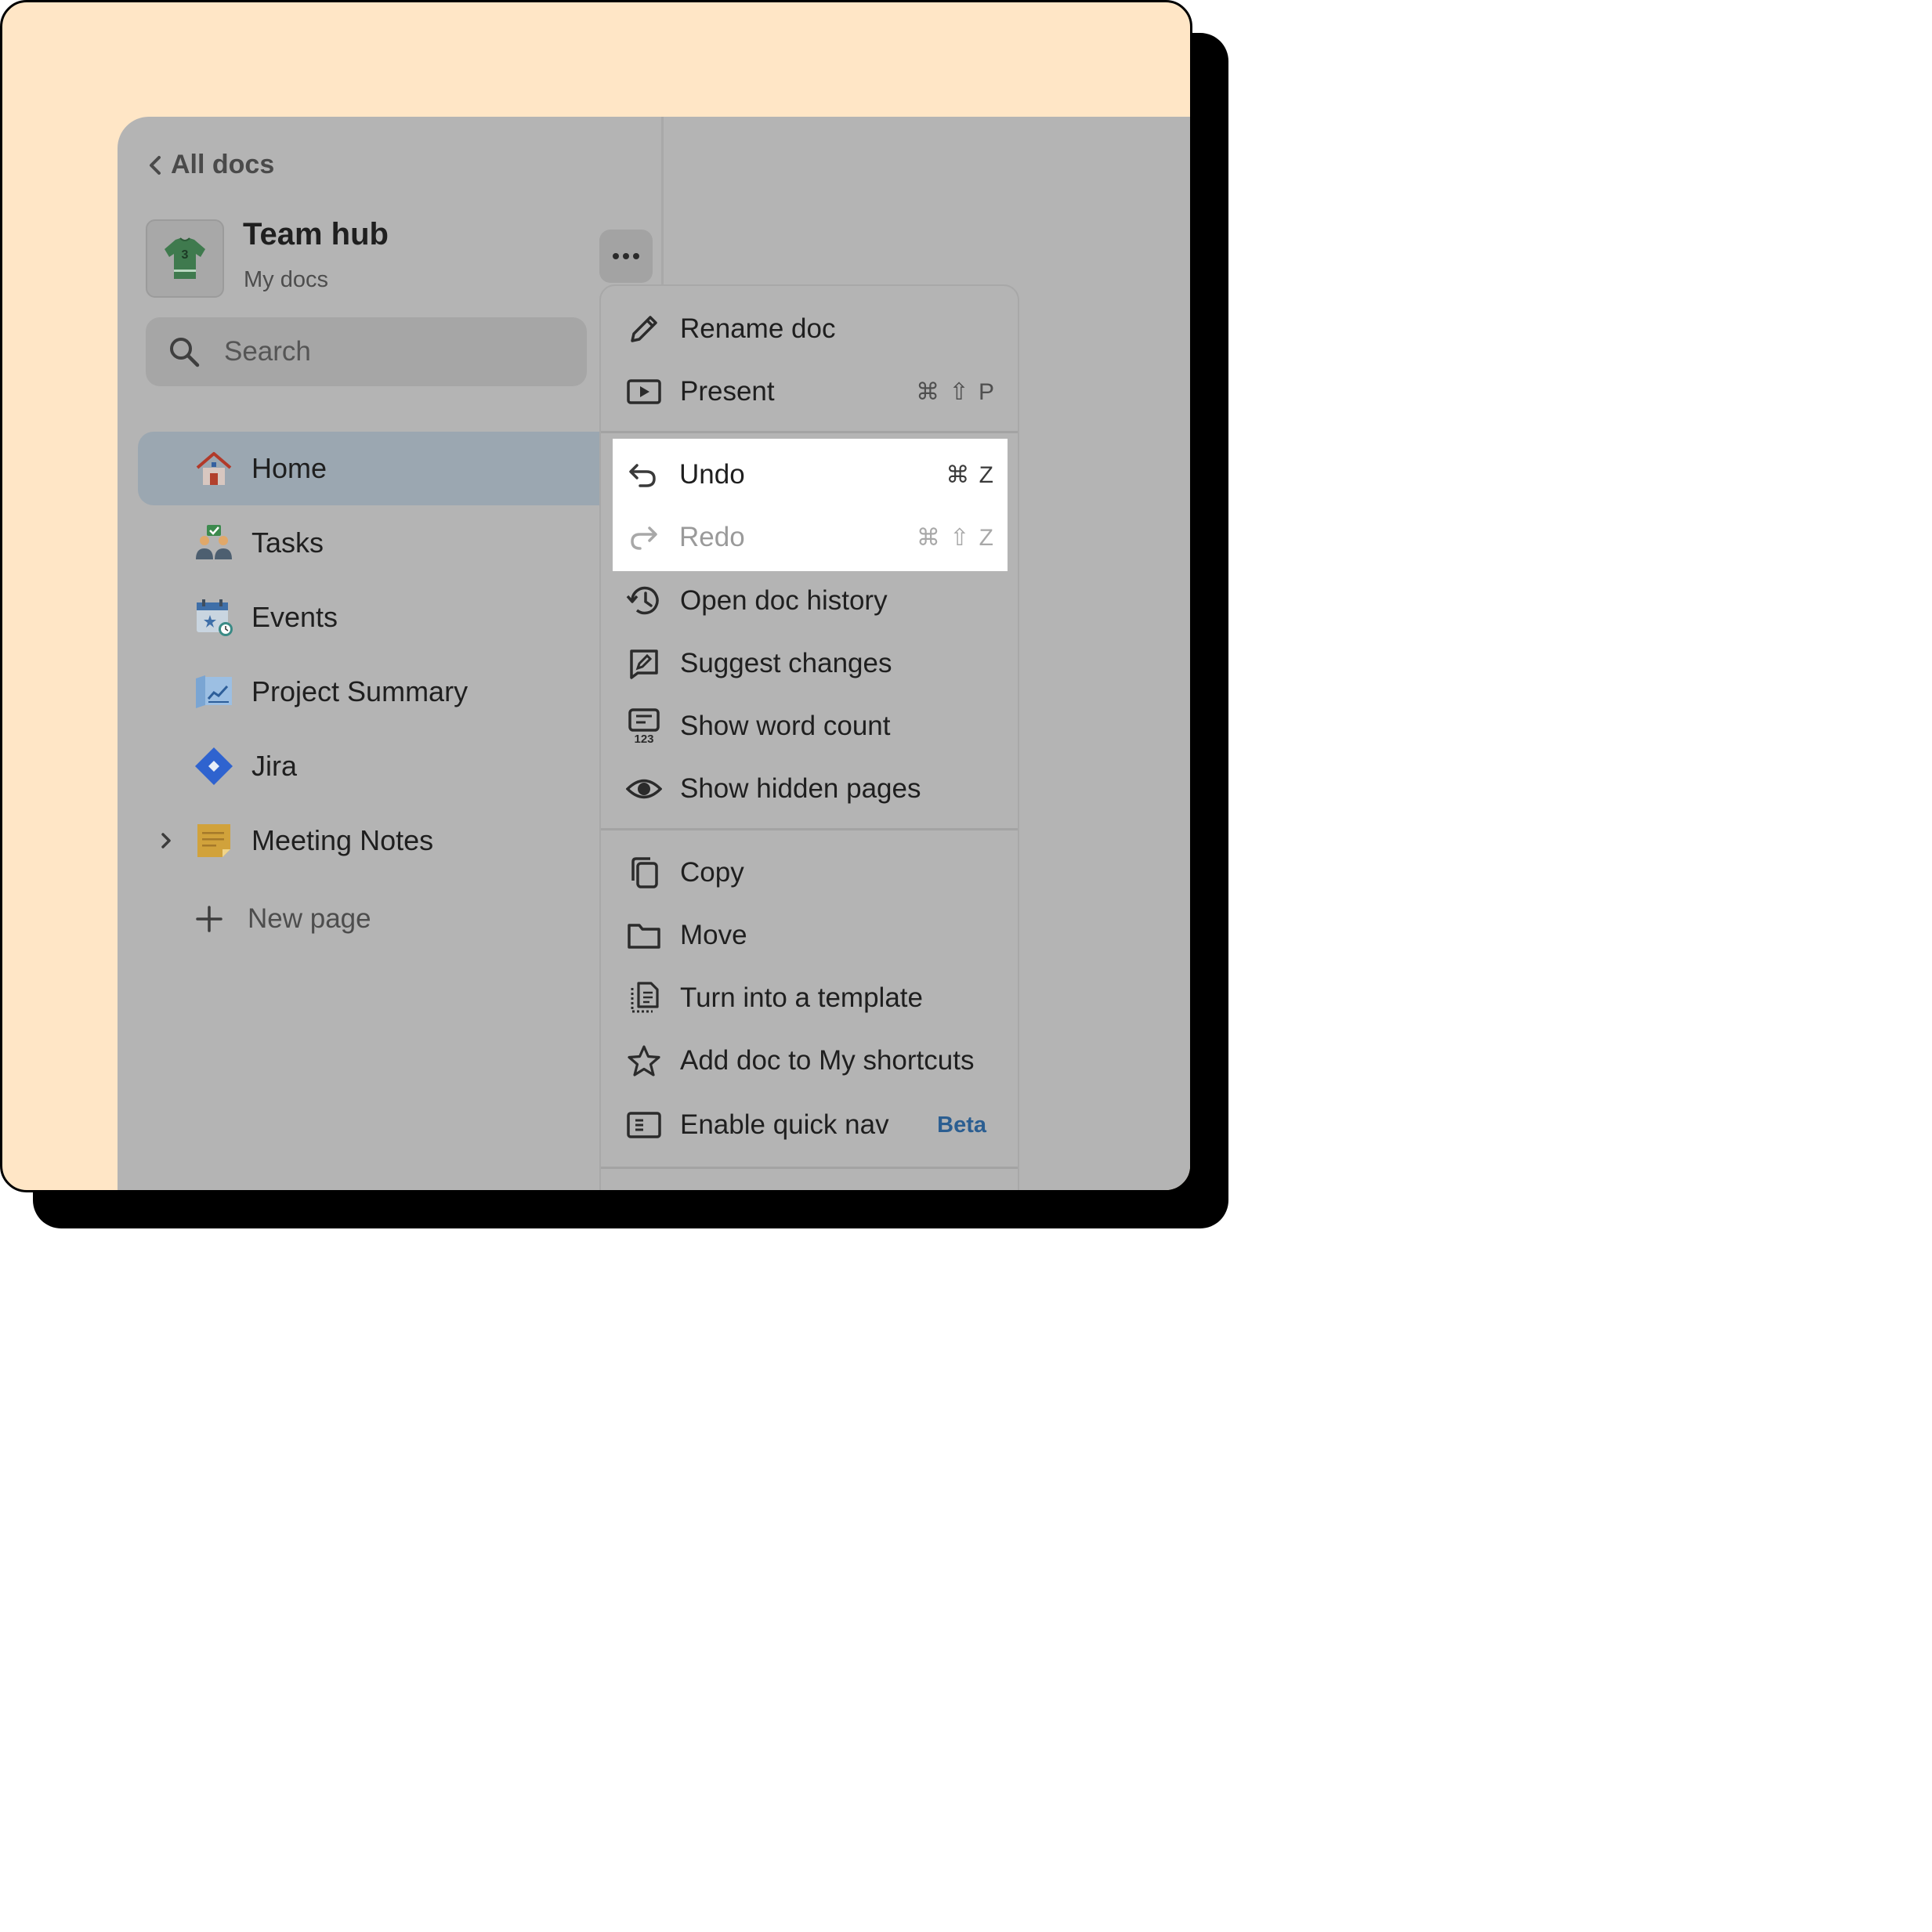 This screenshot has width=1932, height=1932. I want to click on calendar-star-icon, so click(215, 618).